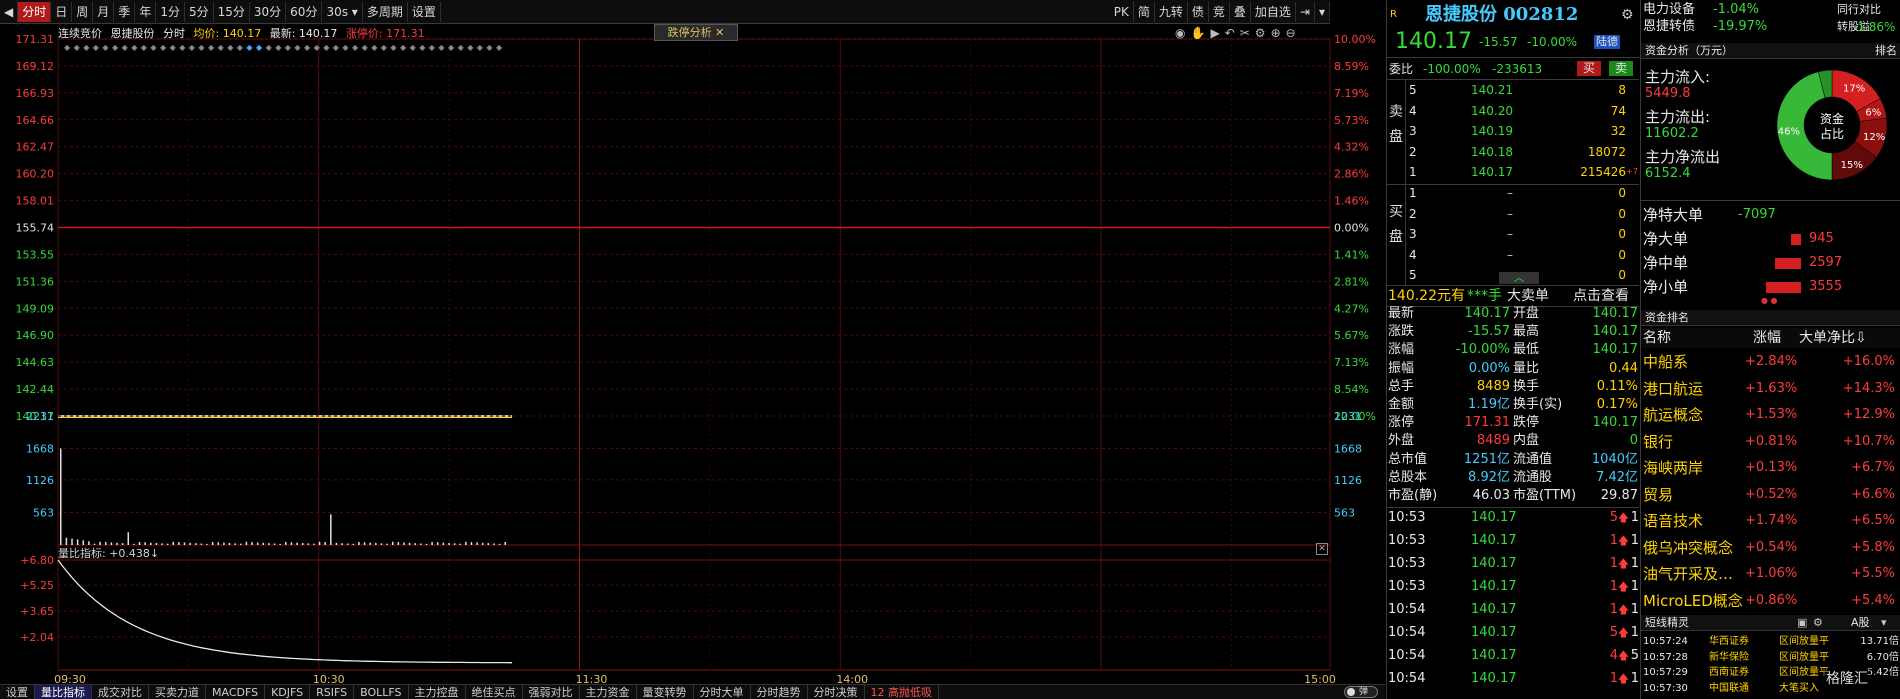 The image size is (1900, 699). What do you see at coordinates (381, 692) in the screenshot?
I see `indicator-tab-7: BOLLFS` at bounding box center [381, 692].